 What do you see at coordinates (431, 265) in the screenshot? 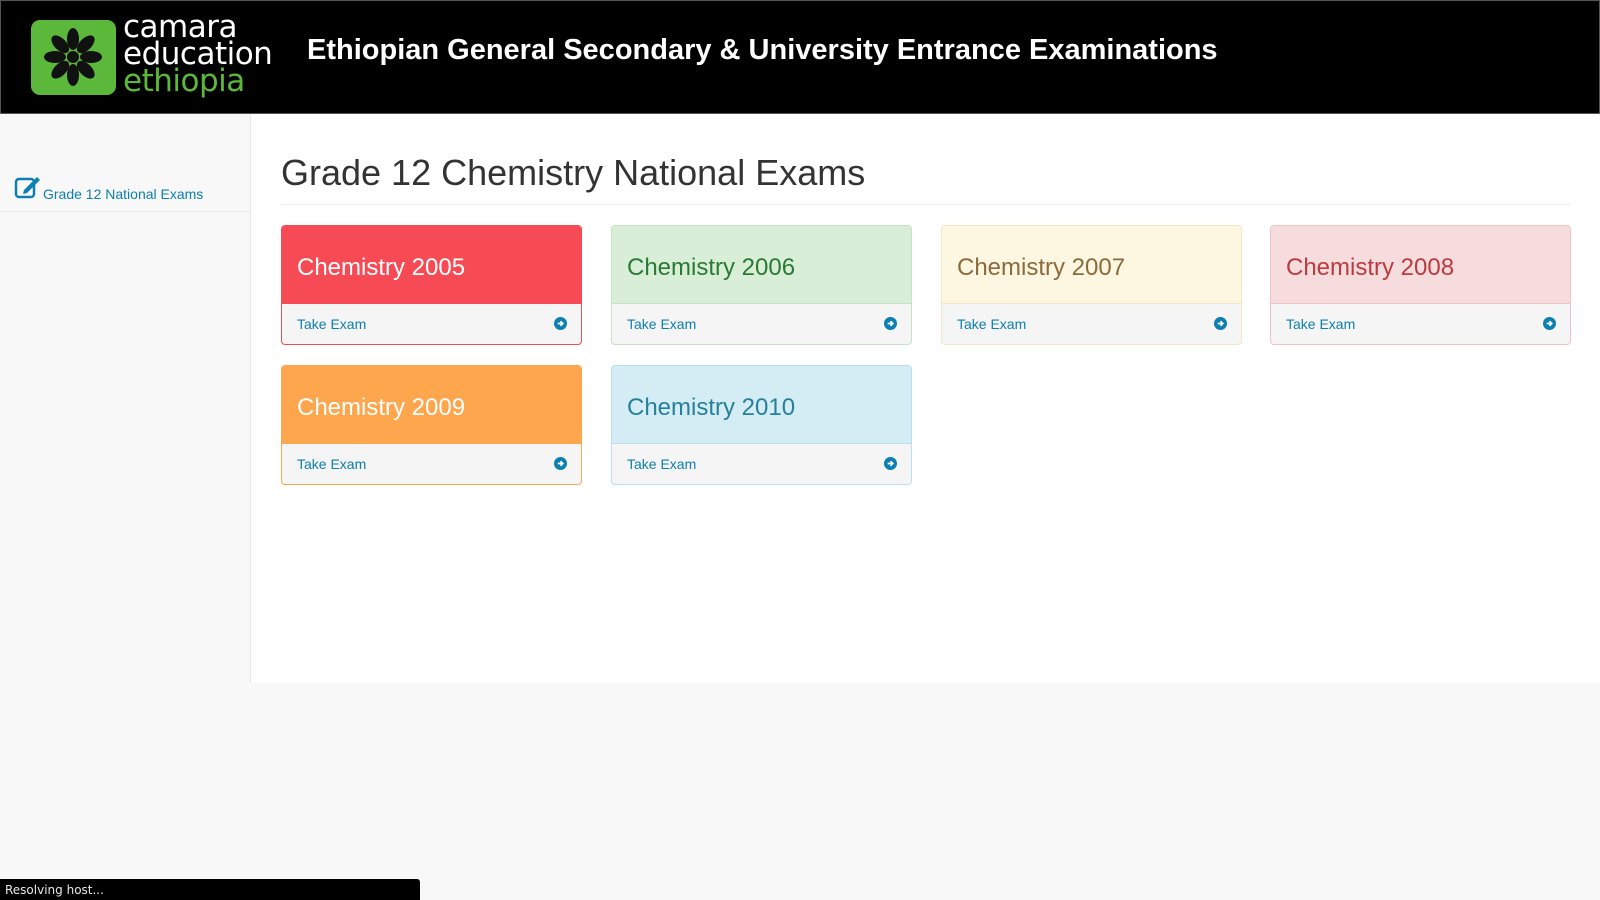
I see `exam-card-title: Chemistry 2005` at bounding box center [431, 265].